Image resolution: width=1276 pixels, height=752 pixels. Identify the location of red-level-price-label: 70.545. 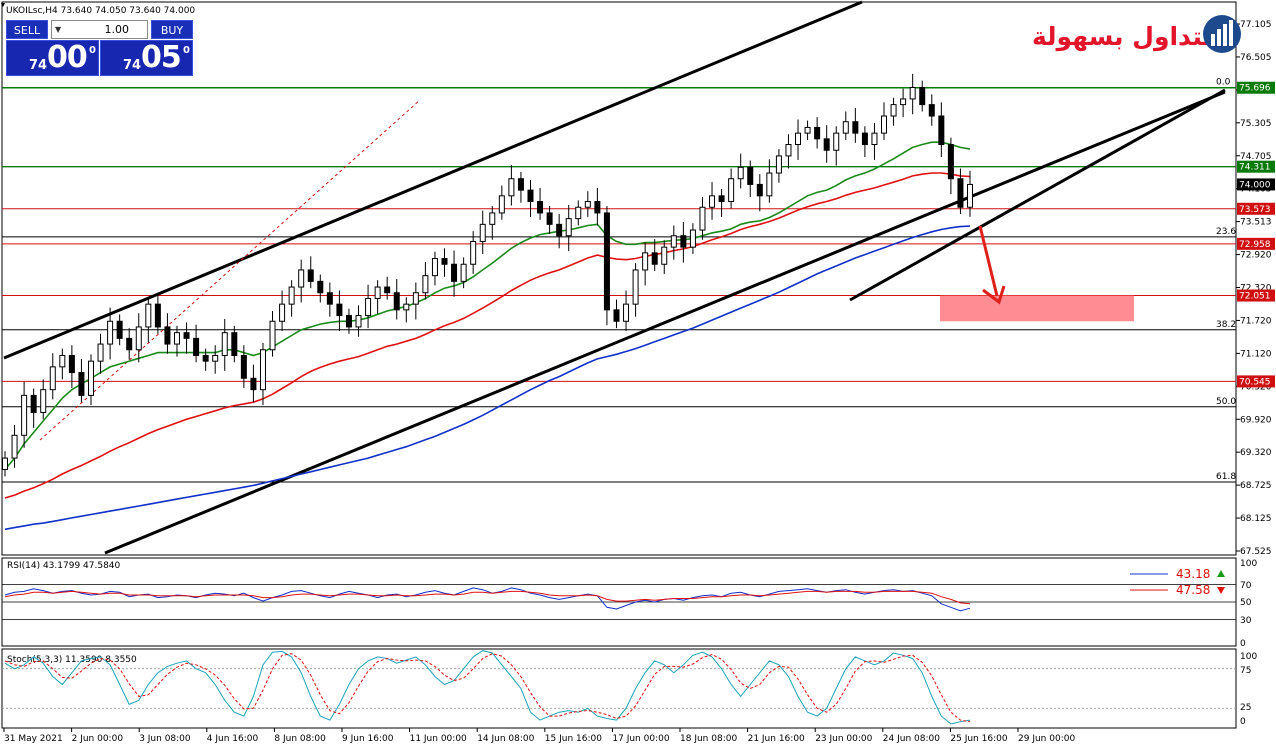
(1255, 382).